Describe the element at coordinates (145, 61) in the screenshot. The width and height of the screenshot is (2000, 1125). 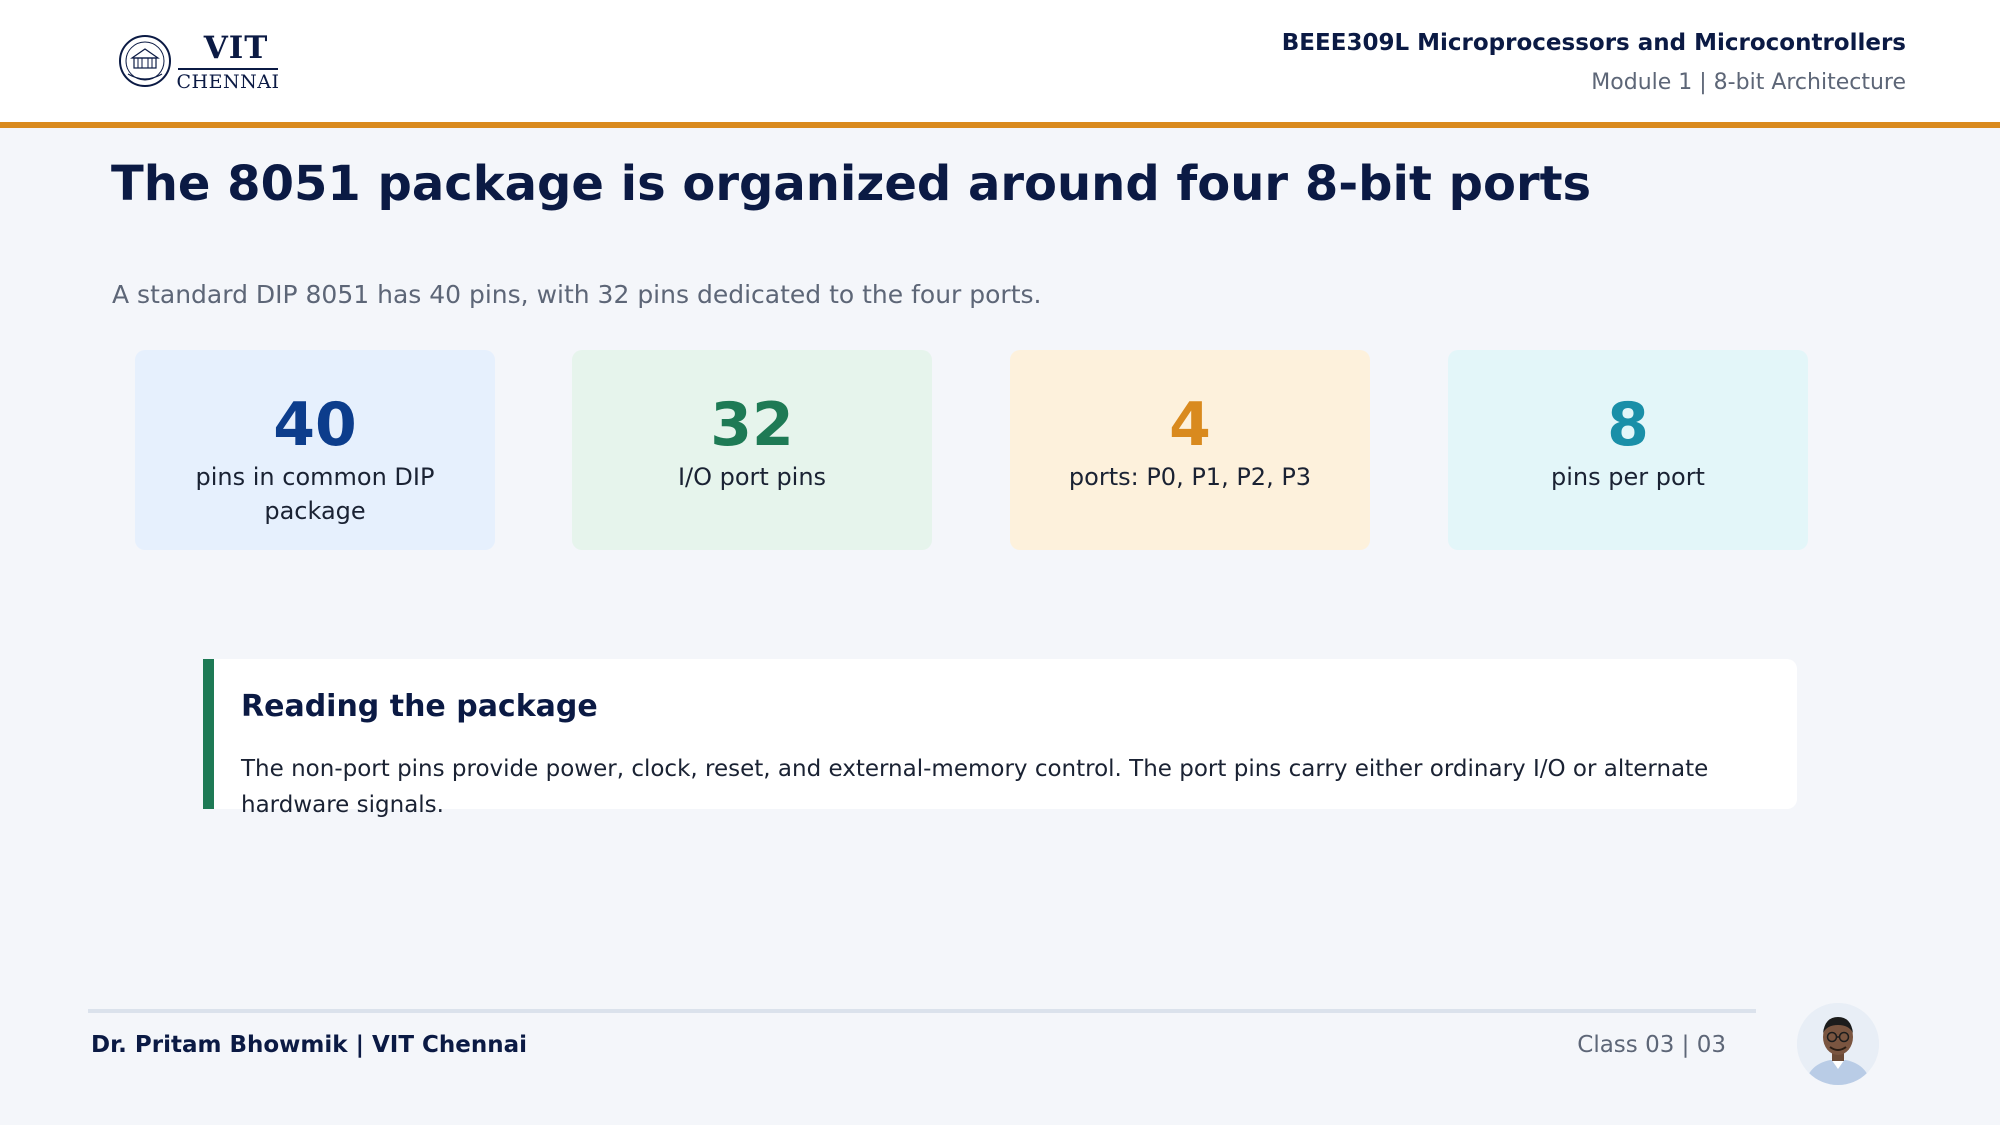
I see `vit-seal-icon` at that location.